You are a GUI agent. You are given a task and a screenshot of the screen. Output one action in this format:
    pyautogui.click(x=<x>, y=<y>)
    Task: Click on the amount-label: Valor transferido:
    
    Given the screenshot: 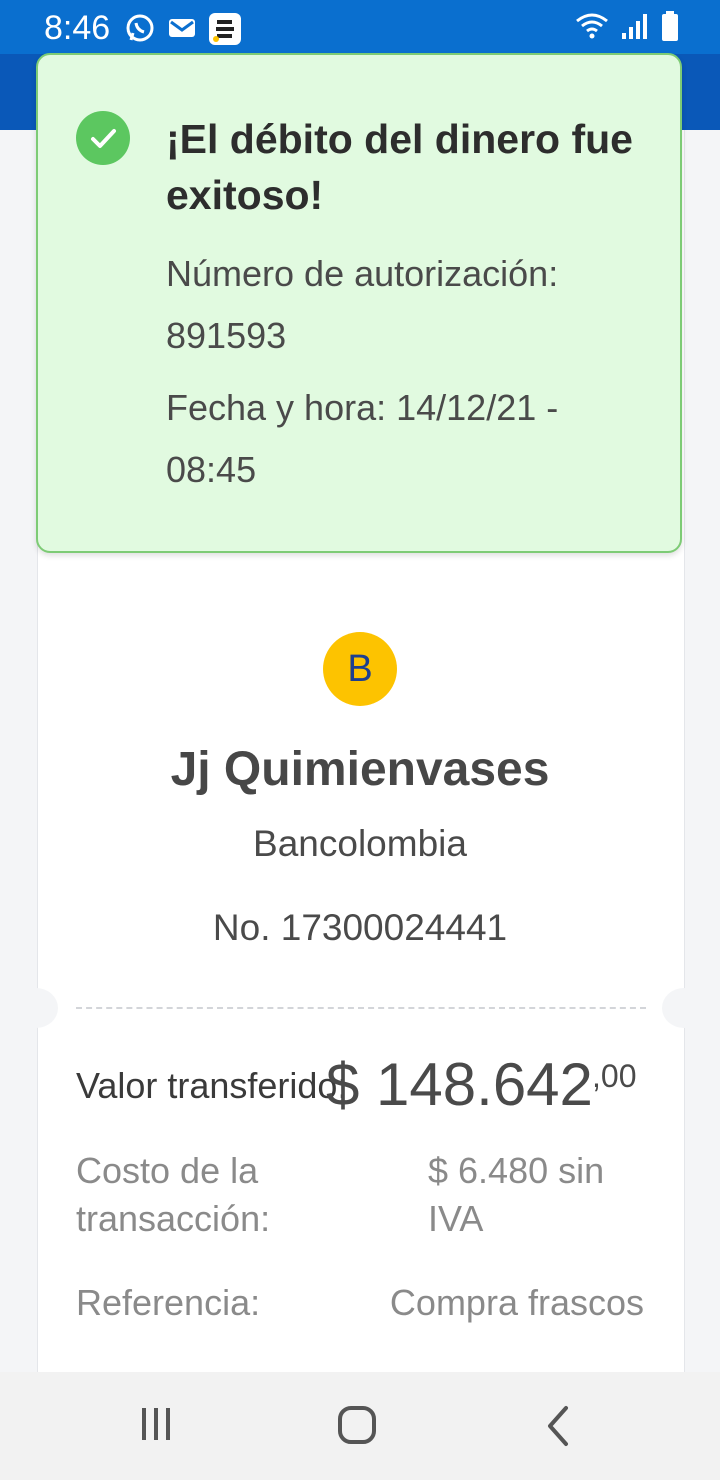 What is the action you would take?
    pyautogui.click(x=212, y=1085)
    